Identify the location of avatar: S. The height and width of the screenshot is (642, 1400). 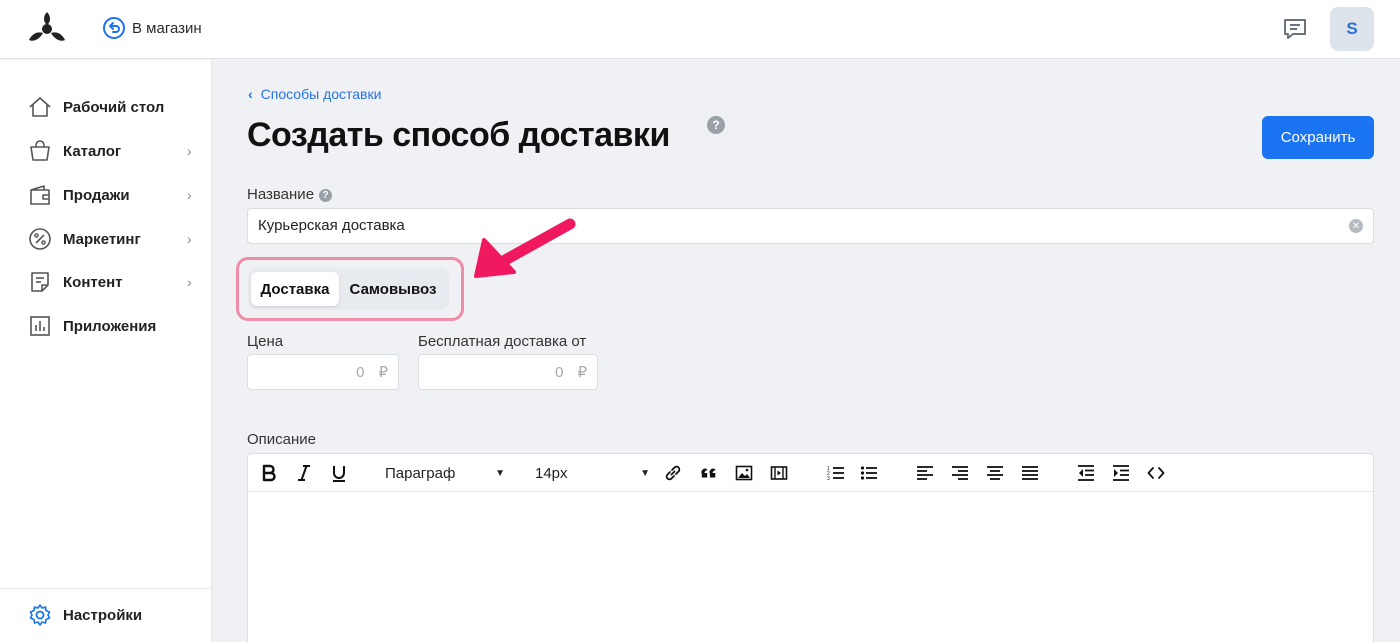
(1352, 29).